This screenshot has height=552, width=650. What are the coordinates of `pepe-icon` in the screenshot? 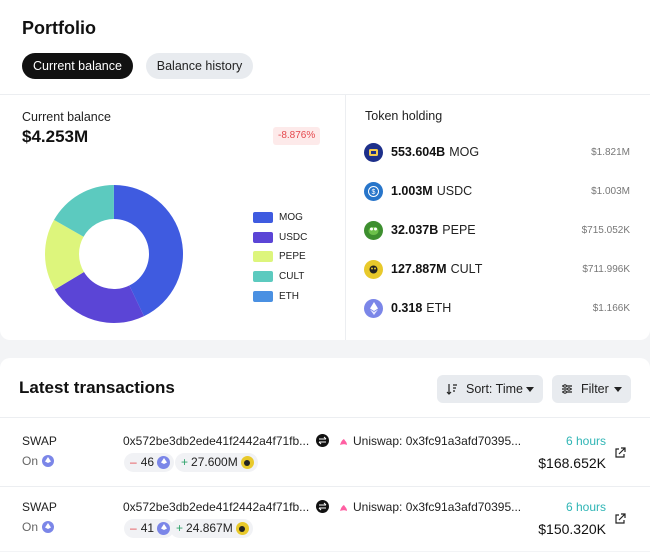 It's located at (373, 230).